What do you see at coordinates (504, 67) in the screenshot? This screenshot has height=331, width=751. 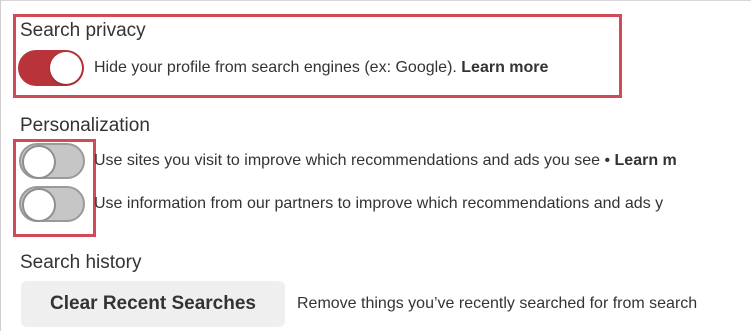 I see `search-privacy-learn-more-link: Learn more` at bounding box center [504, 67].